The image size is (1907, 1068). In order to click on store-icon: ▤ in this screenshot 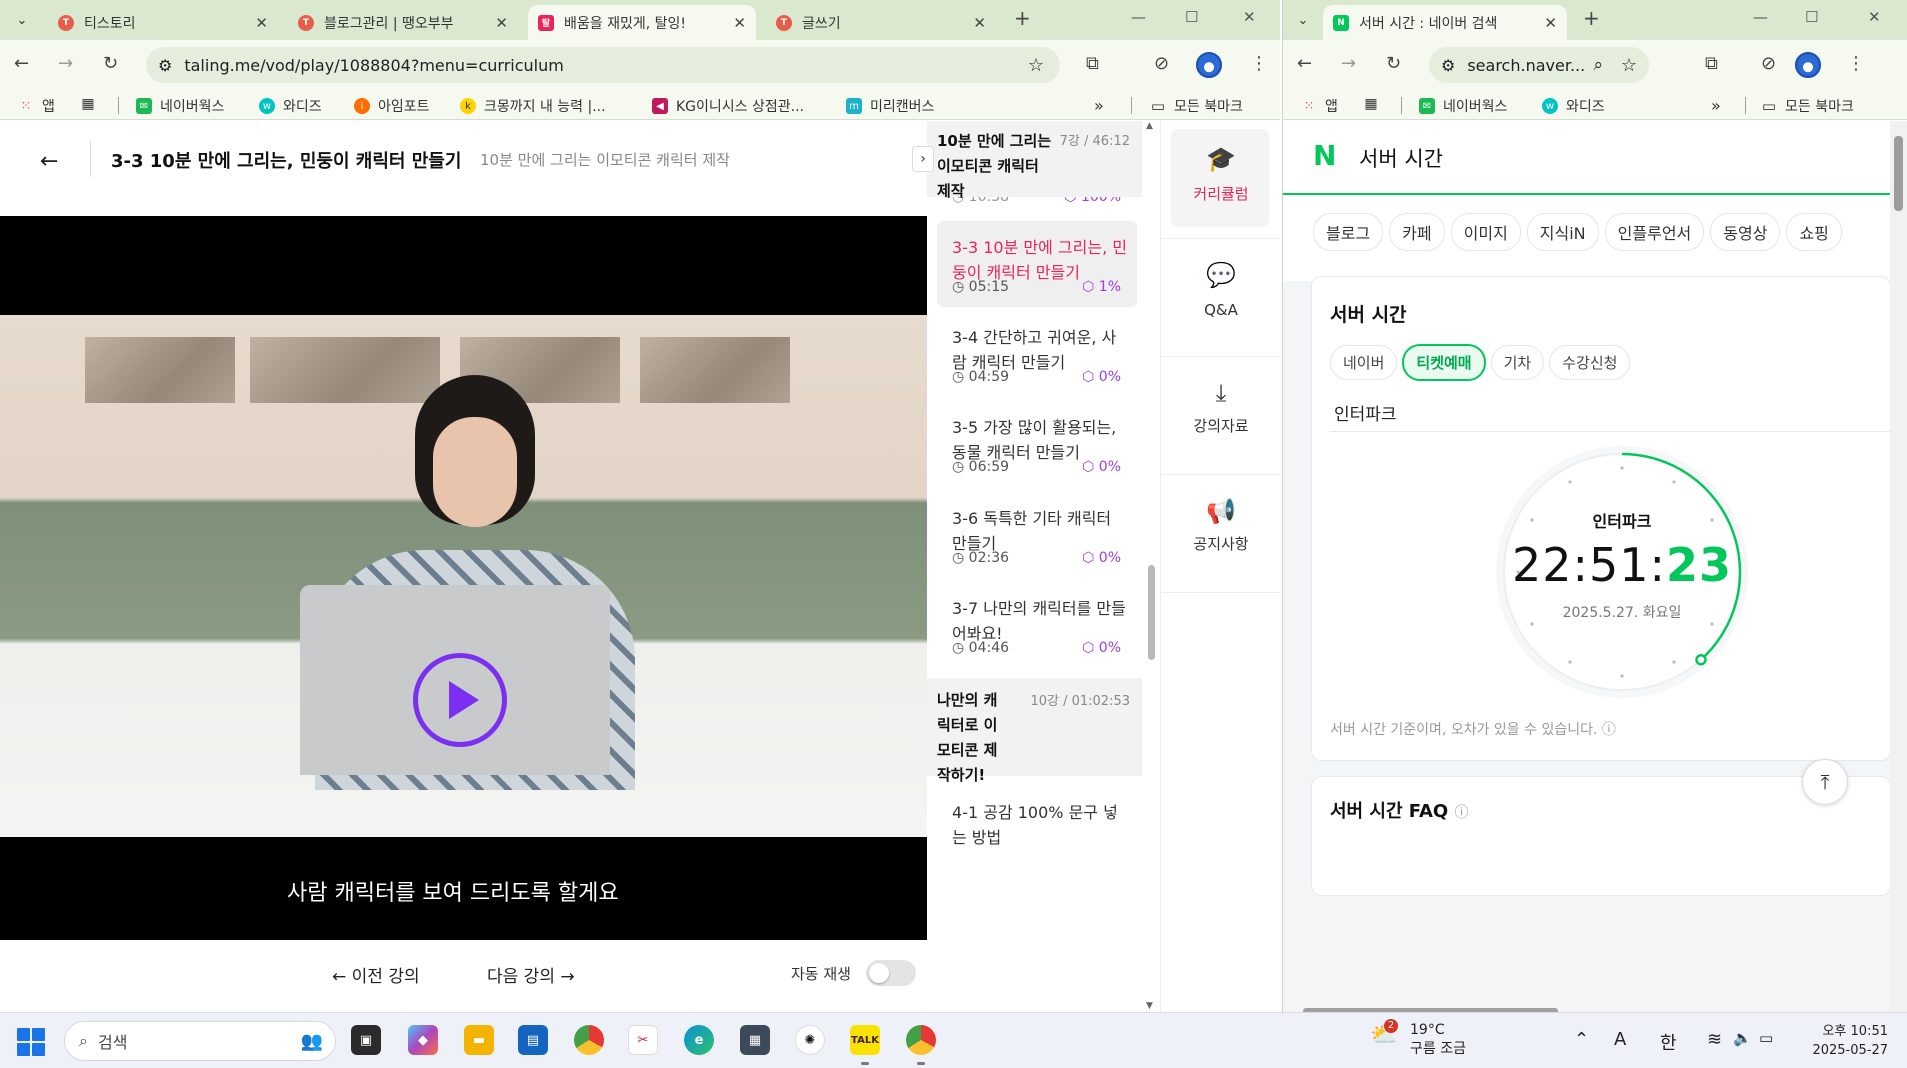, I will do `click(533, 1040)`.